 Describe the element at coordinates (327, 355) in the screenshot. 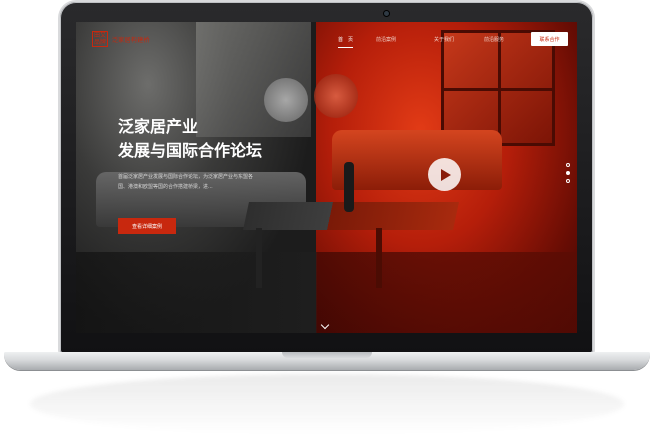

I see `laptop-notch` at that location.